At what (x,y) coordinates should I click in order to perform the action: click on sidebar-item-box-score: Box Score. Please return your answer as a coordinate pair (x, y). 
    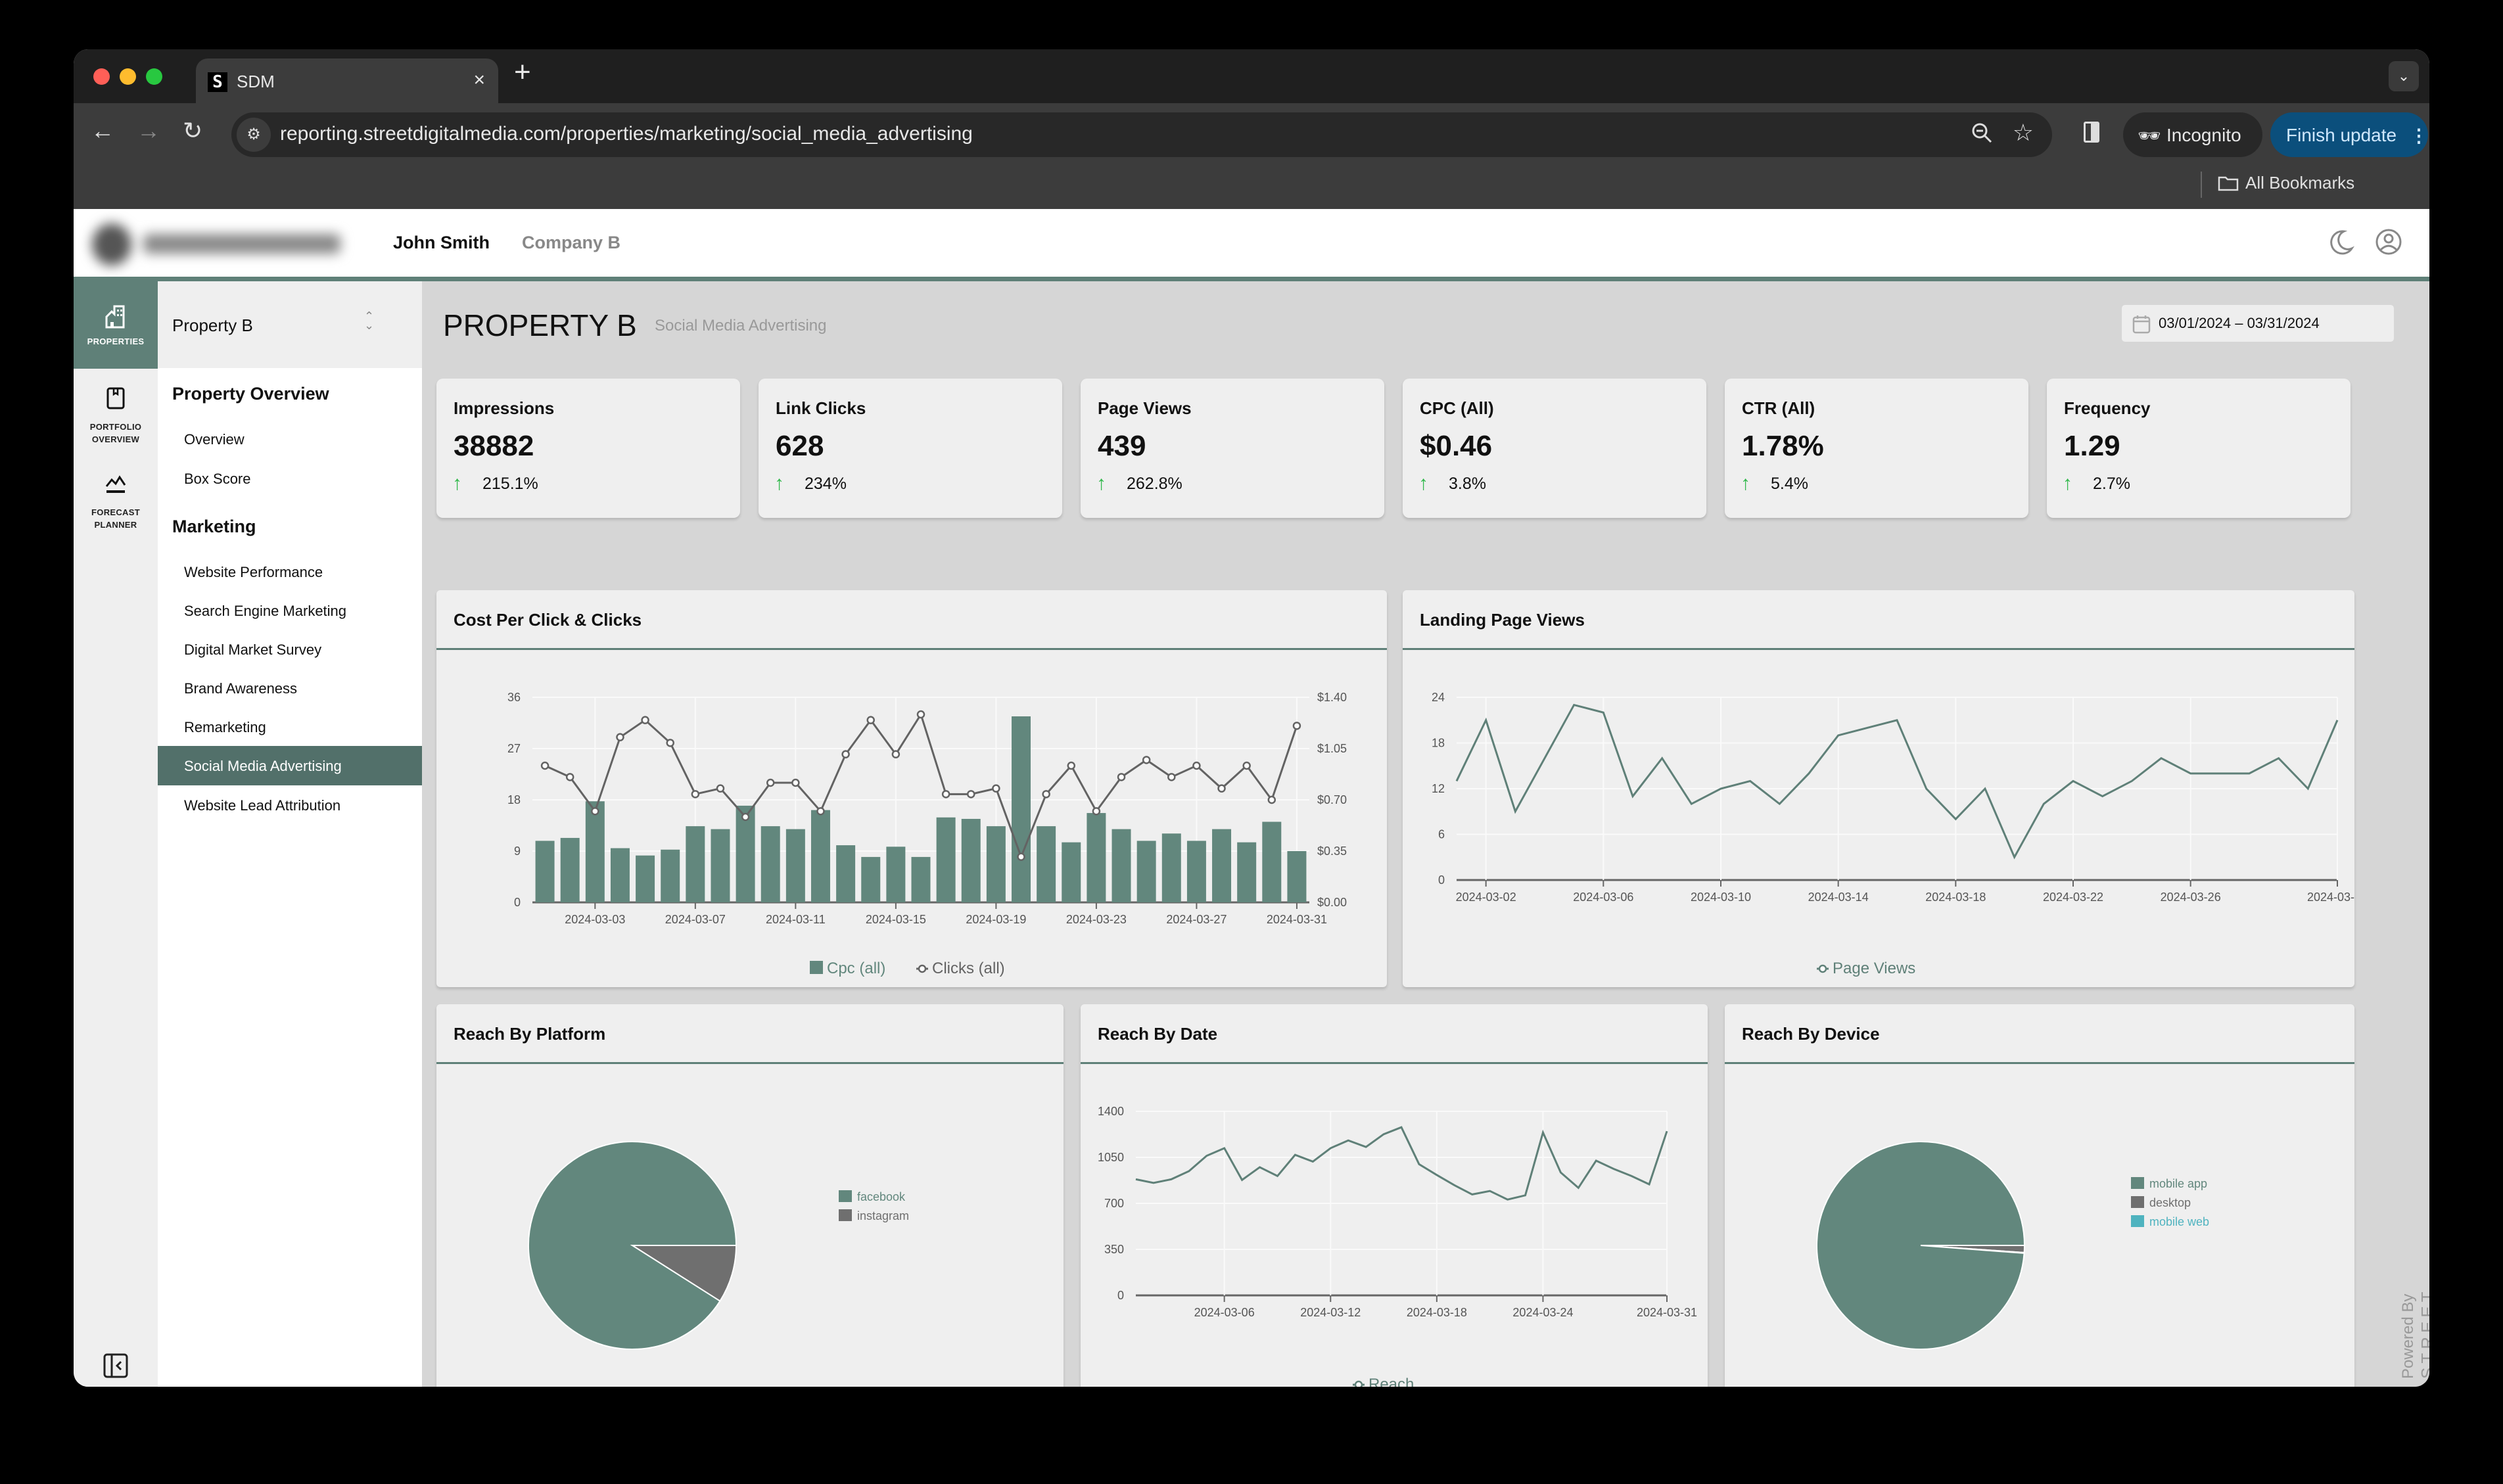
    Looking at the image, I should click on (290, 478).